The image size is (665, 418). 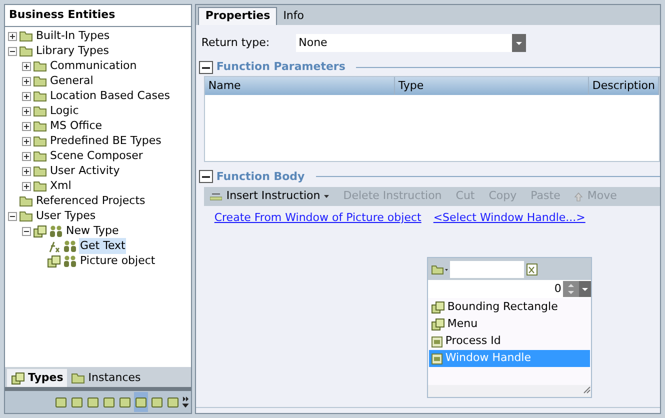 I want to click on toolbar-button: Insert Instruction, so click(x=270, y=196).